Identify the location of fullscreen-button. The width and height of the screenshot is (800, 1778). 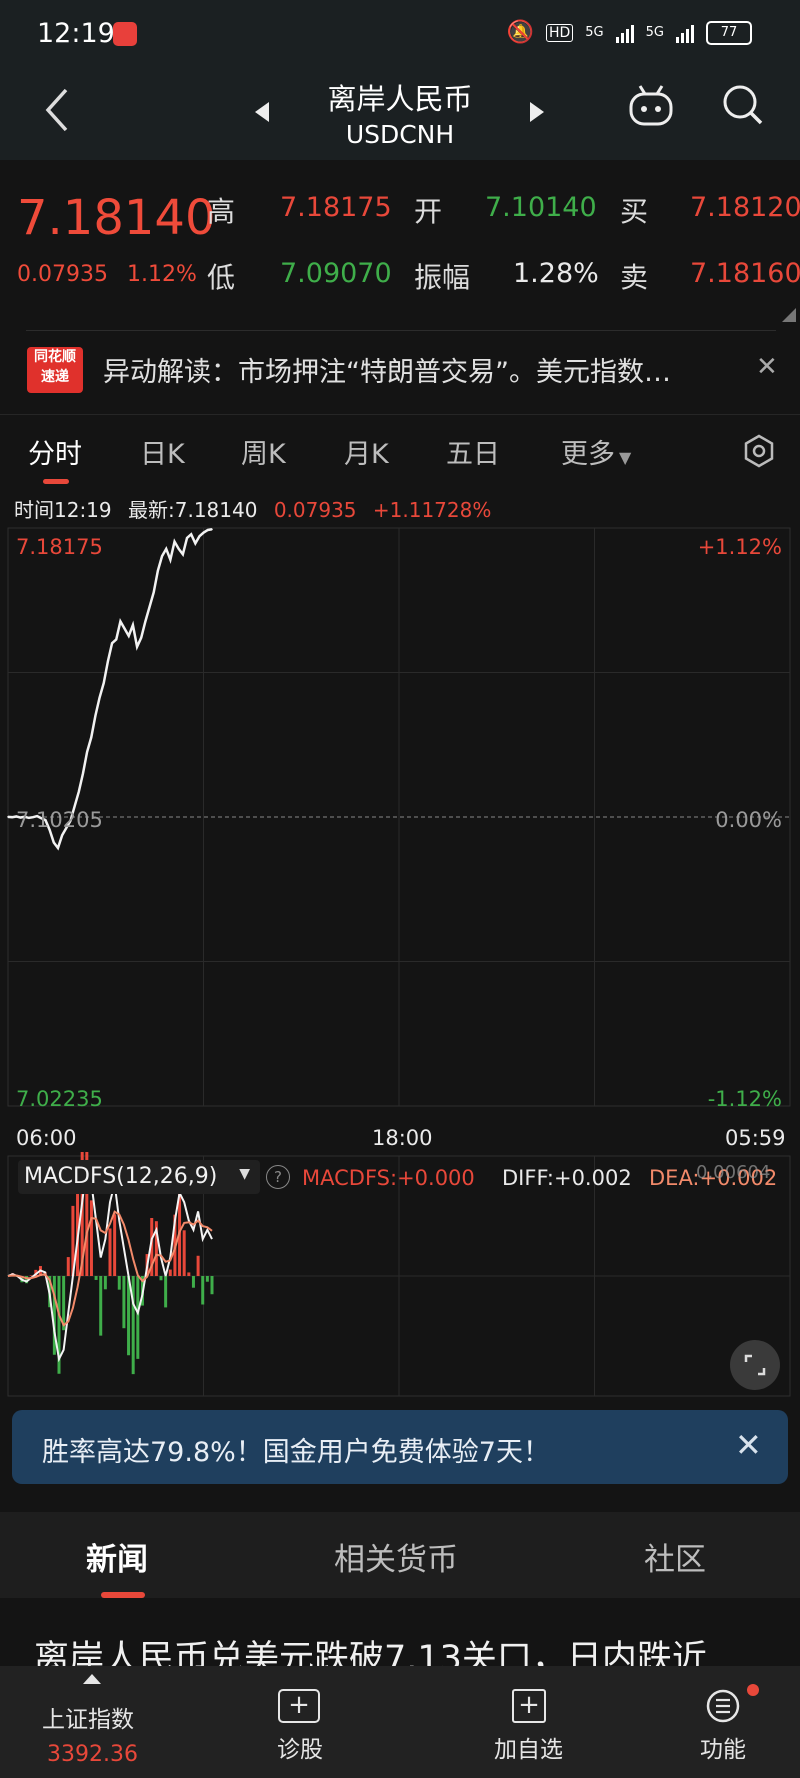
(755, 1365).